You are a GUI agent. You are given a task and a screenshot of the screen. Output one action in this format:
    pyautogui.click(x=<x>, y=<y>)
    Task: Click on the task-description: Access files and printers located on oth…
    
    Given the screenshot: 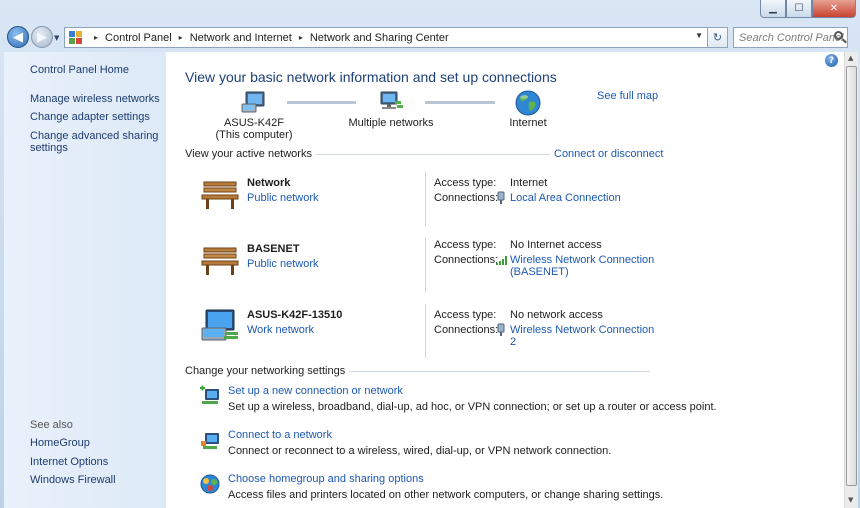 What is the action you would take?
    pyautogui.click(x=446, y=495)
    